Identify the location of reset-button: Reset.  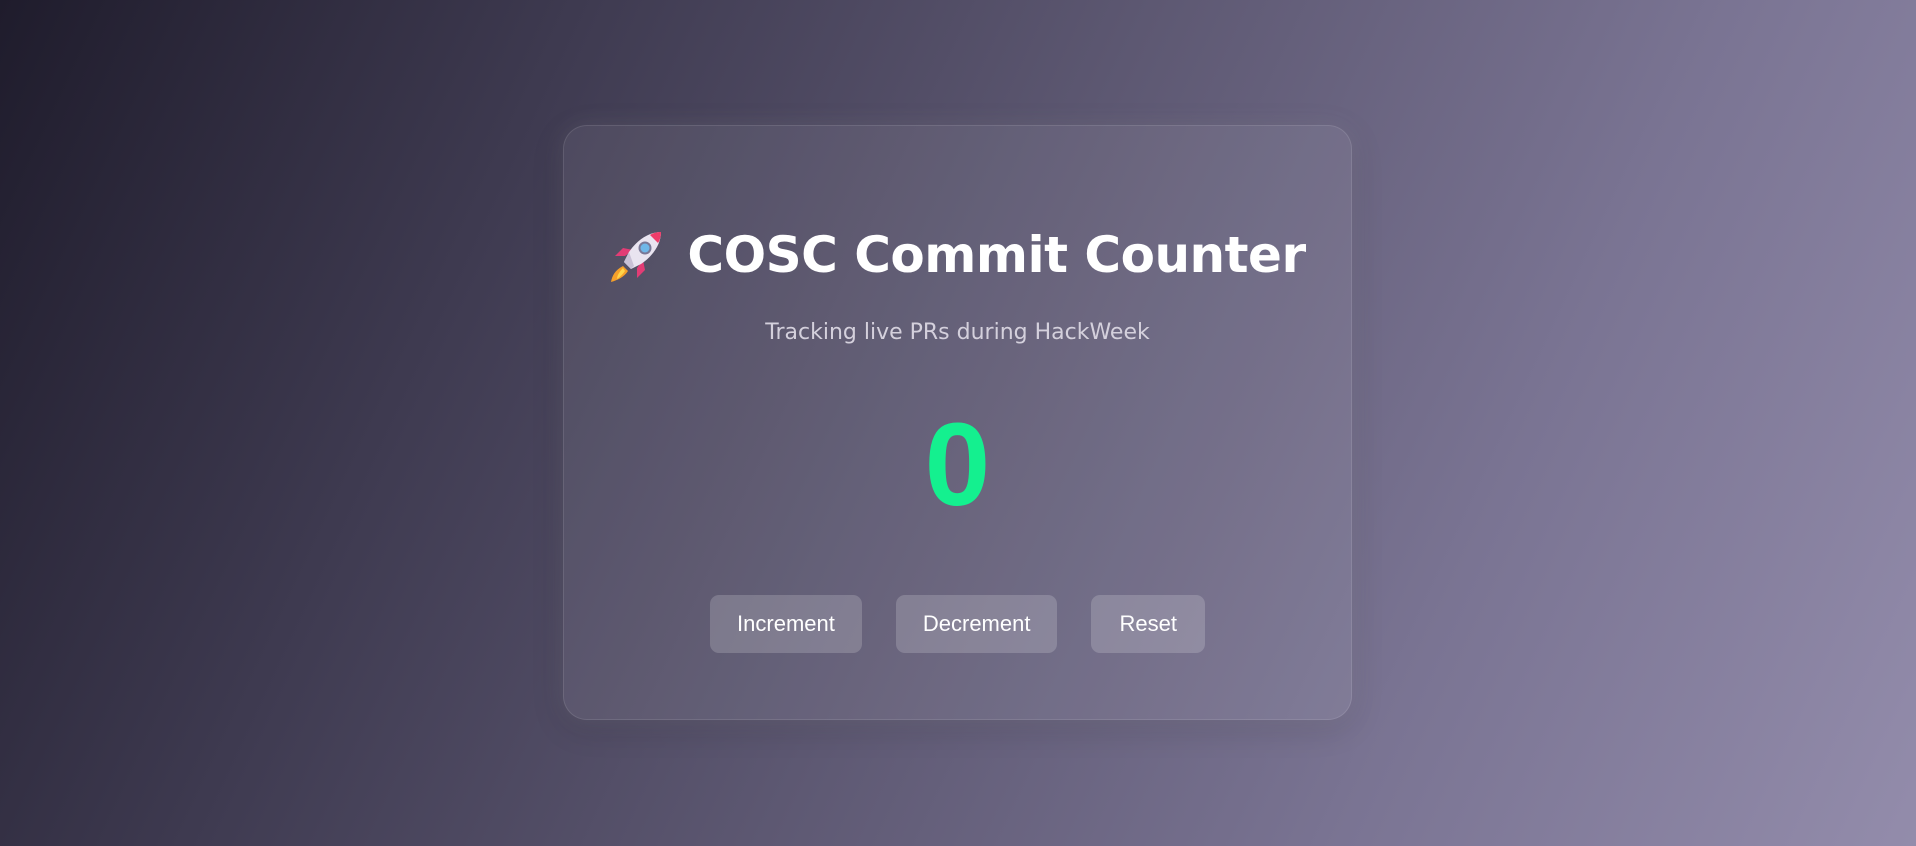
(1148, 624).